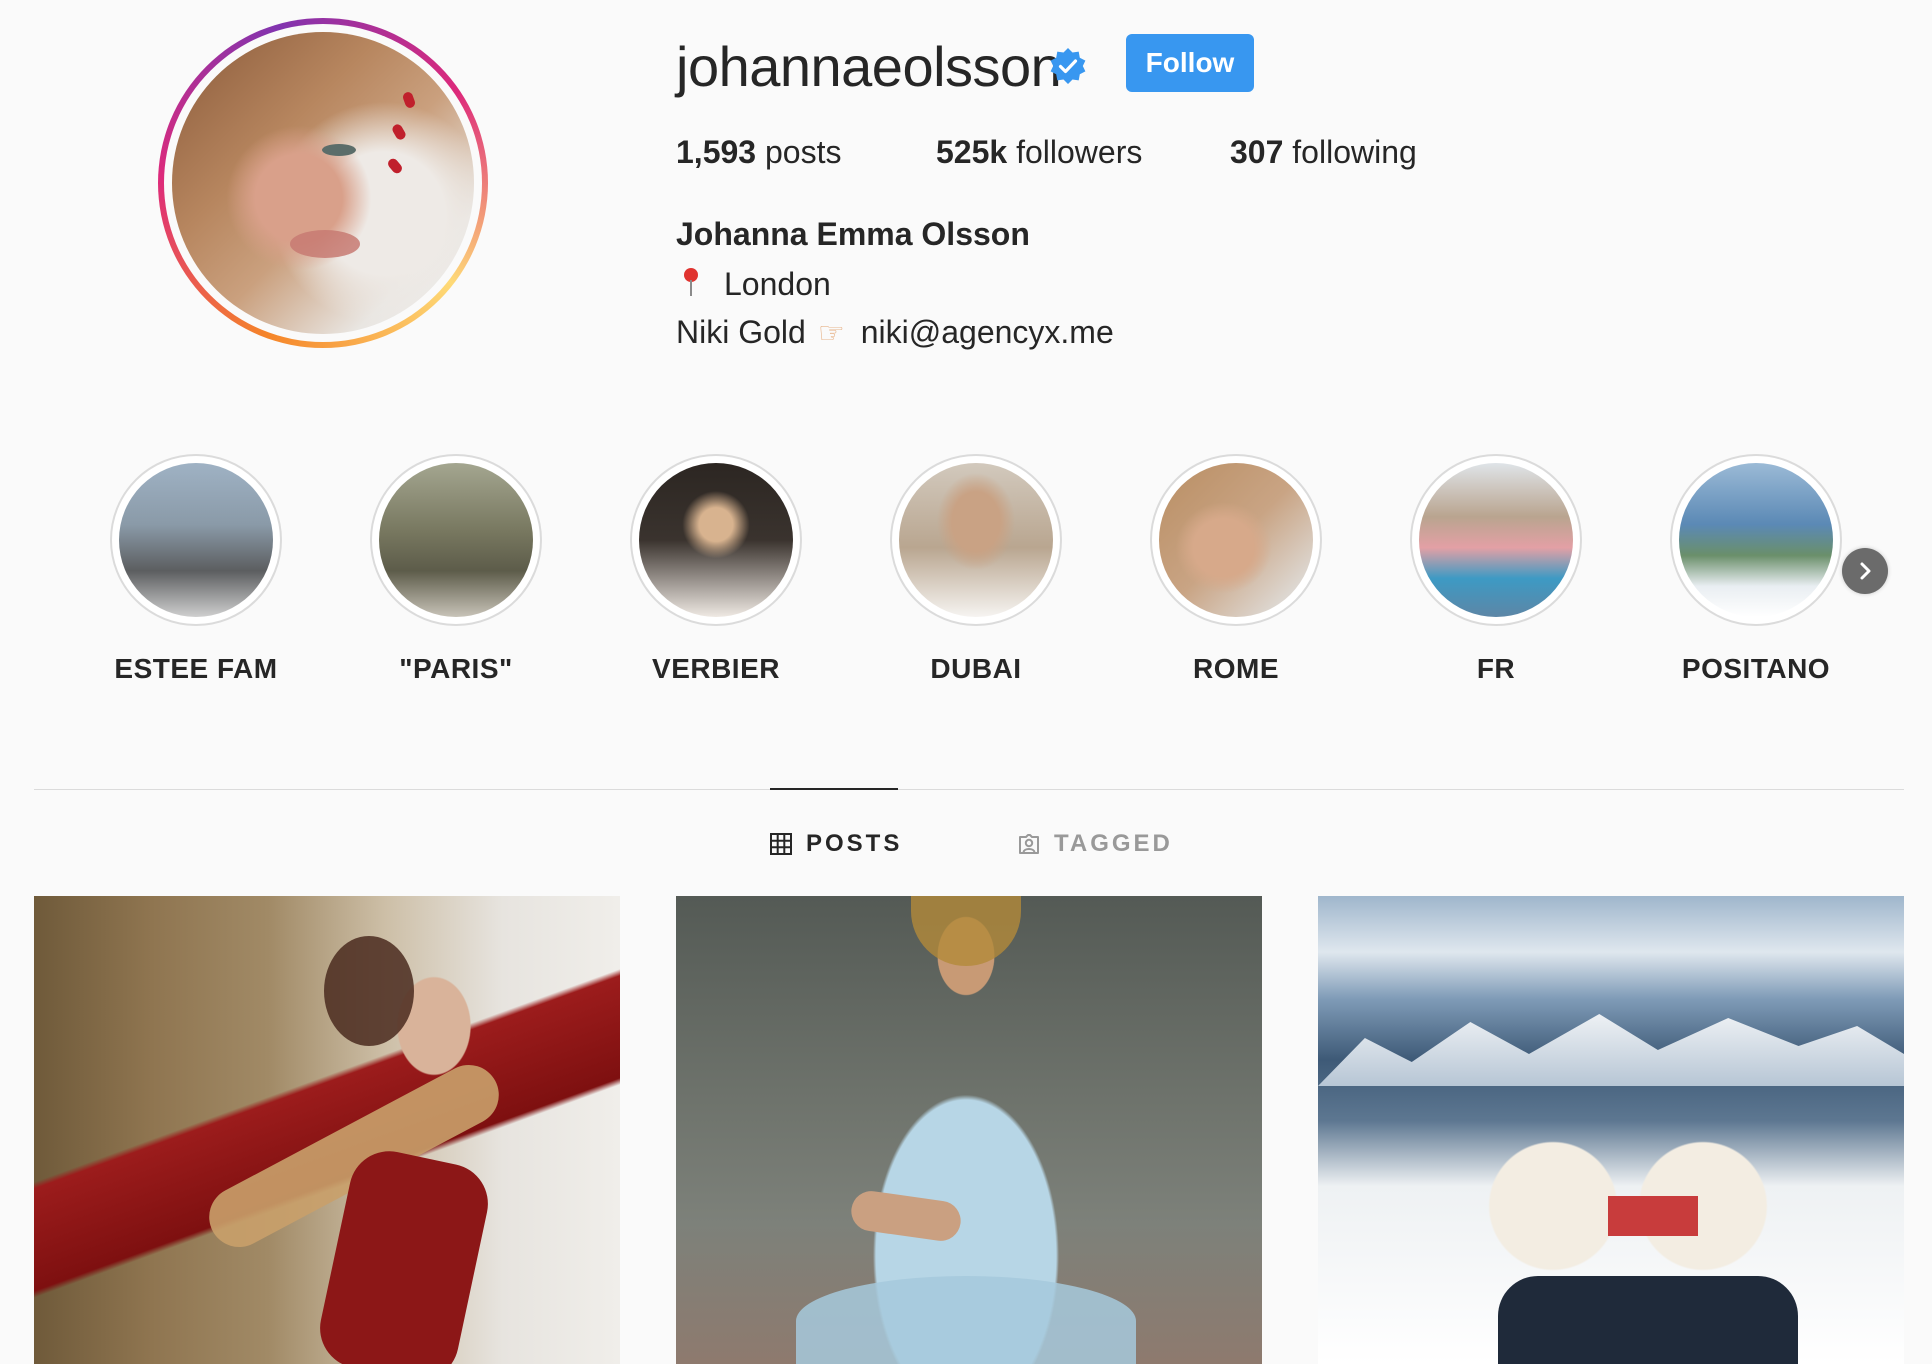 The width and height of the screenshot is (1932, 1364). I want to click on following-stat: 307 following, so click(1323, 152).